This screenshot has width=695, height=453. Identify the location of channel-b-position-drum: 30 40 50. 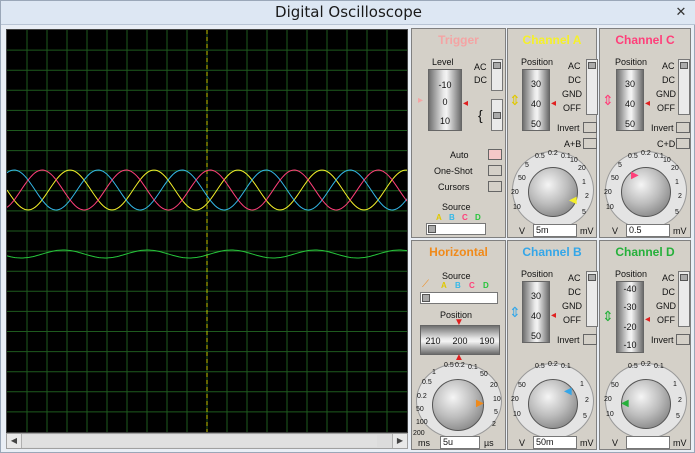
(536, 312).